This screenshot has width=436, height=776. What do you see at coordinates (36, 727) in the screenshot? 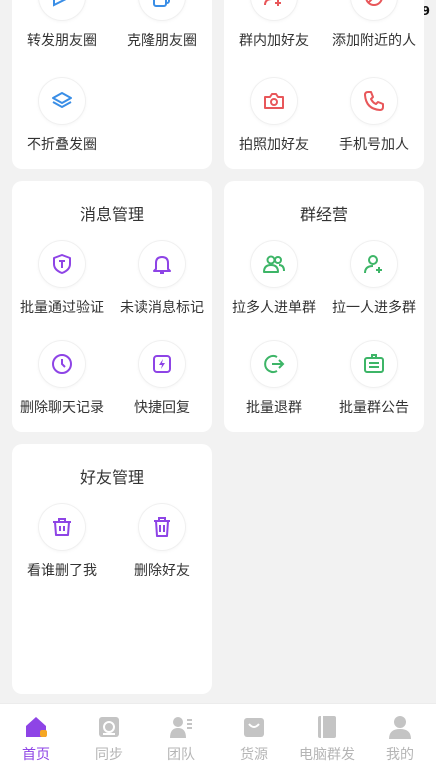
I see `home-icon` at bounding box center [36, 727].